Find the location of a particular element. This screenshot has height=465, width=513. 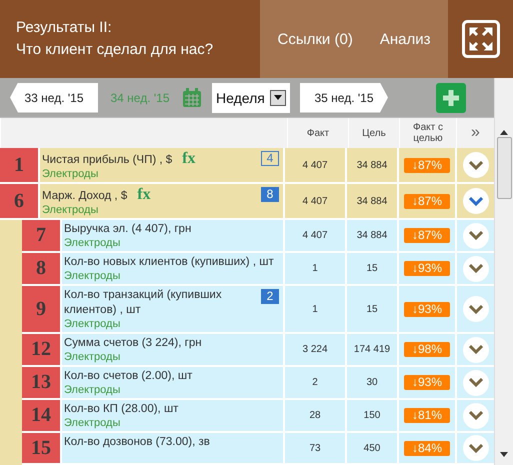

panel-title: Результаты II: is located at coordinates (64, 28).